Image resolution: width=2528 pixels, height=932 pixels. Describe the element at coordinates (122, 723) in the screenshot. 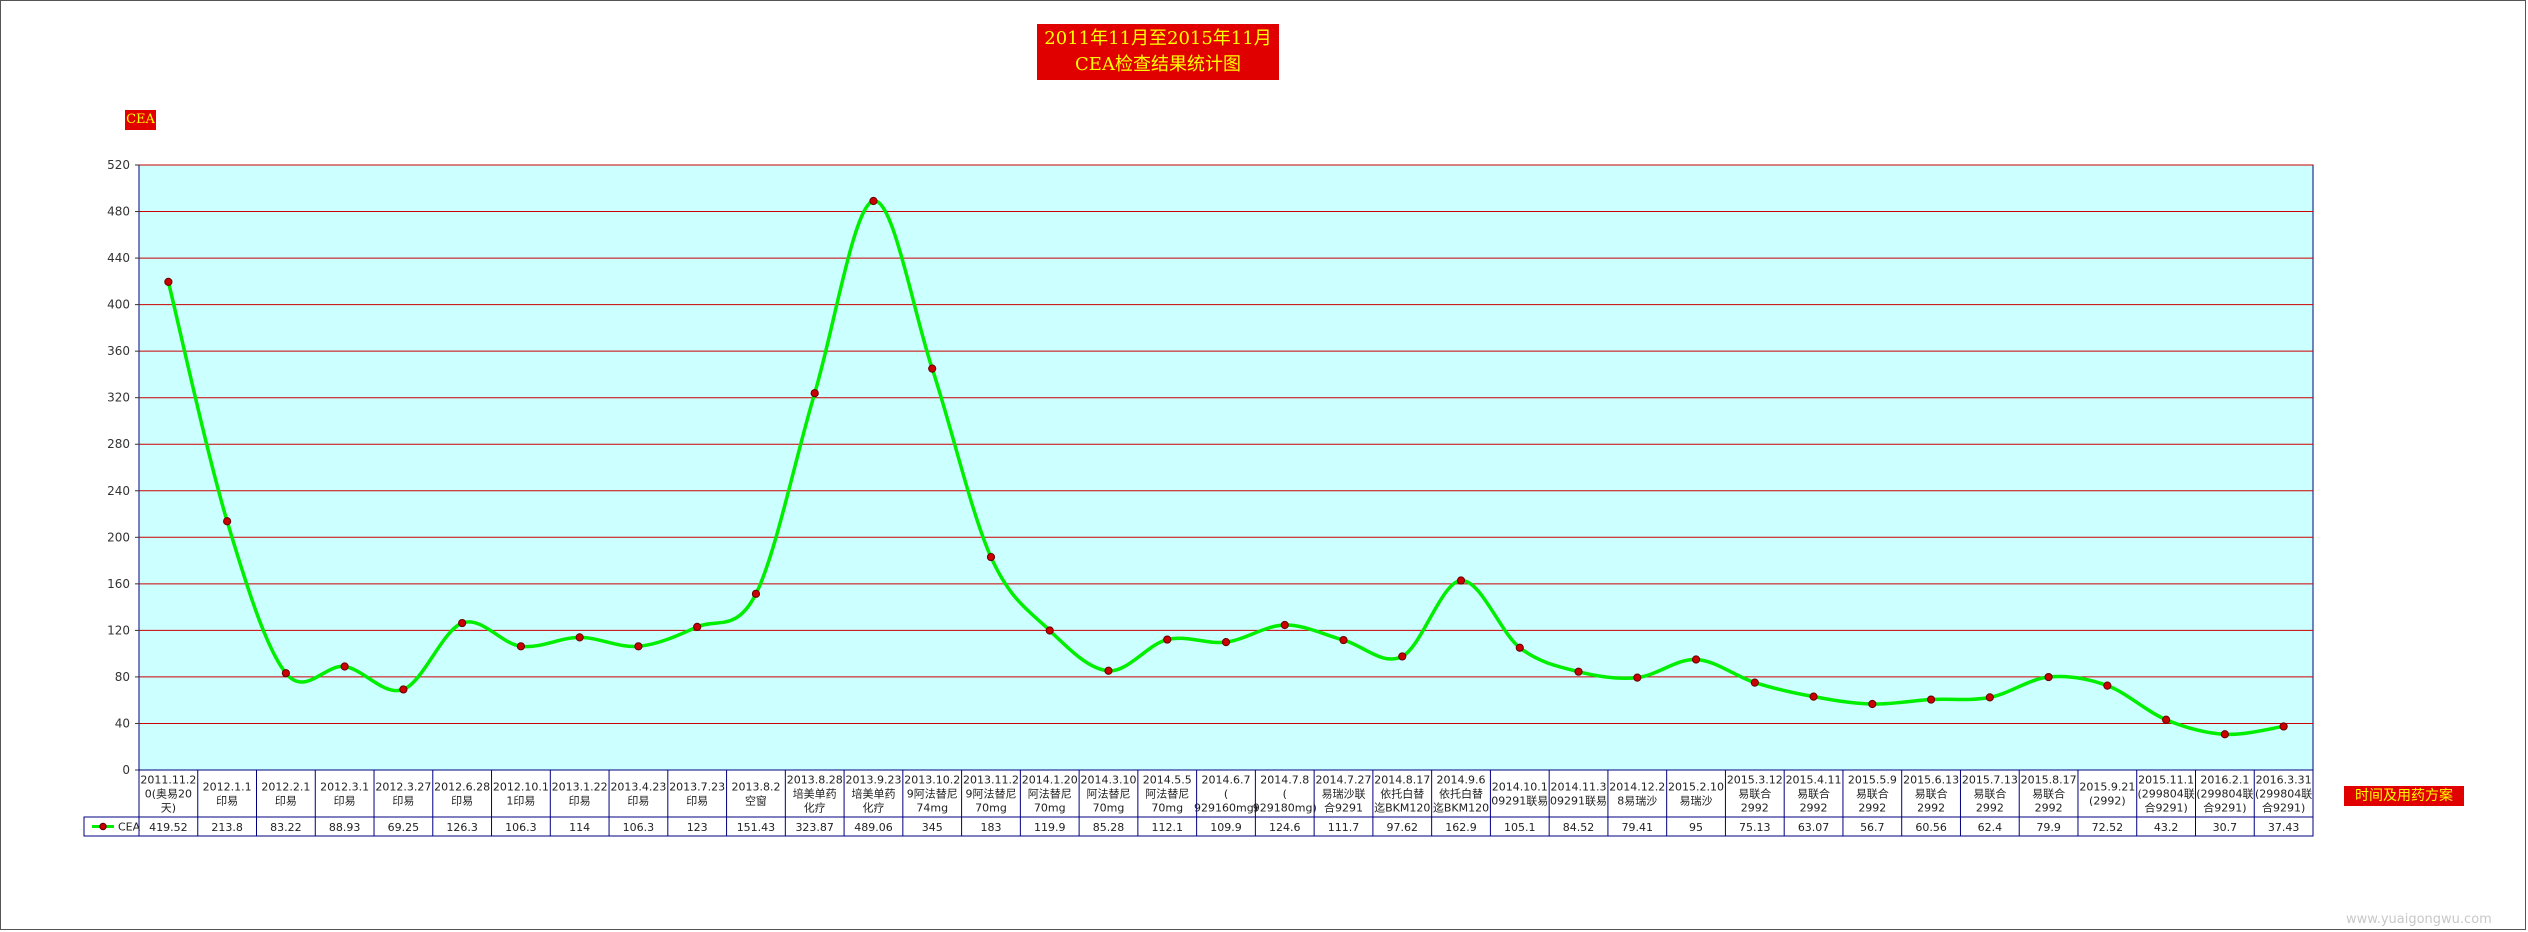

I see `y-tick-label: 40` at that location.